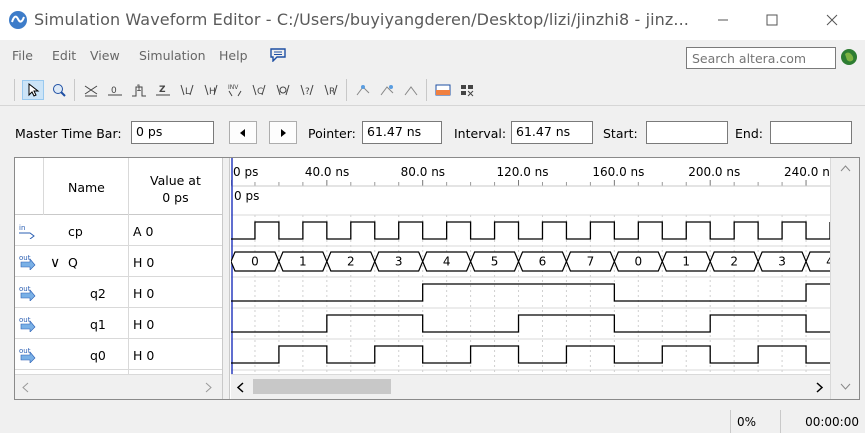 This screenshot has width=865, height=433. What do you see at coordinates (115, 90) in the screenshot?
I see `forcing-low-button: 0` at bounding box center [115, 90].